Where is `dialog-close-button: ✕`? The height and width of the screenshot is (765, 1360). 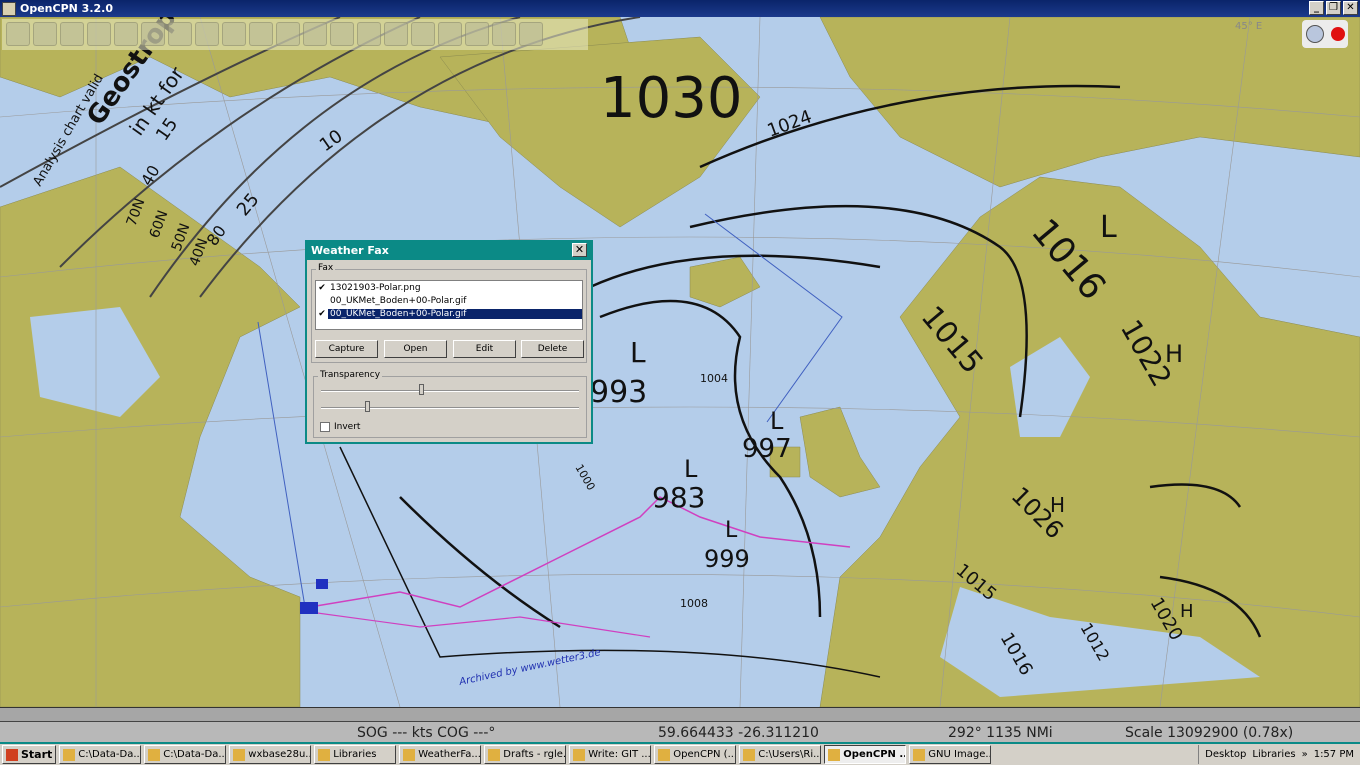
dialog-close-button: ✕ is located at coordinates (579, 250).